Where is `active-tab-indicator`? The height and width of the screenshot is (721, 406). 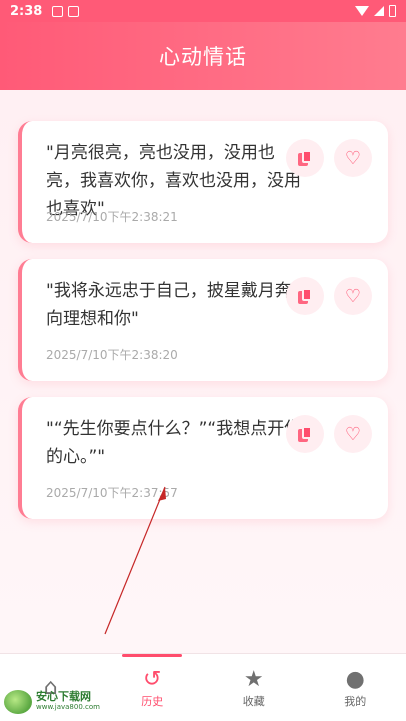
active-tab-indicator is located at coordinates (152, 655).